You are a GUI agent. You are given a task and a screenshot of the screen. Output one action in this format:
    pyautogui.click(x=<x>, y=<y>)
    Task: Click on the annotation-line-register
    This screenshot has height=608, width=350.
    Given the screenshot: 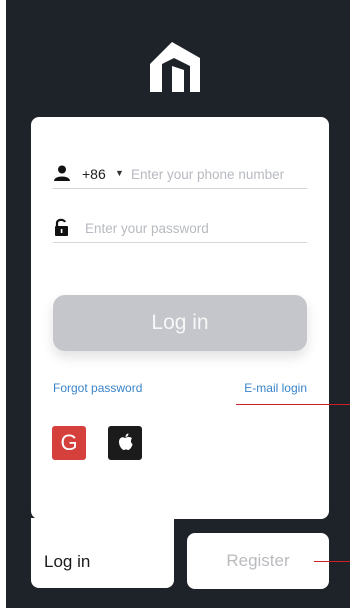 What is the action you would take?
    pyautogui.click(x=332, y=561)
    